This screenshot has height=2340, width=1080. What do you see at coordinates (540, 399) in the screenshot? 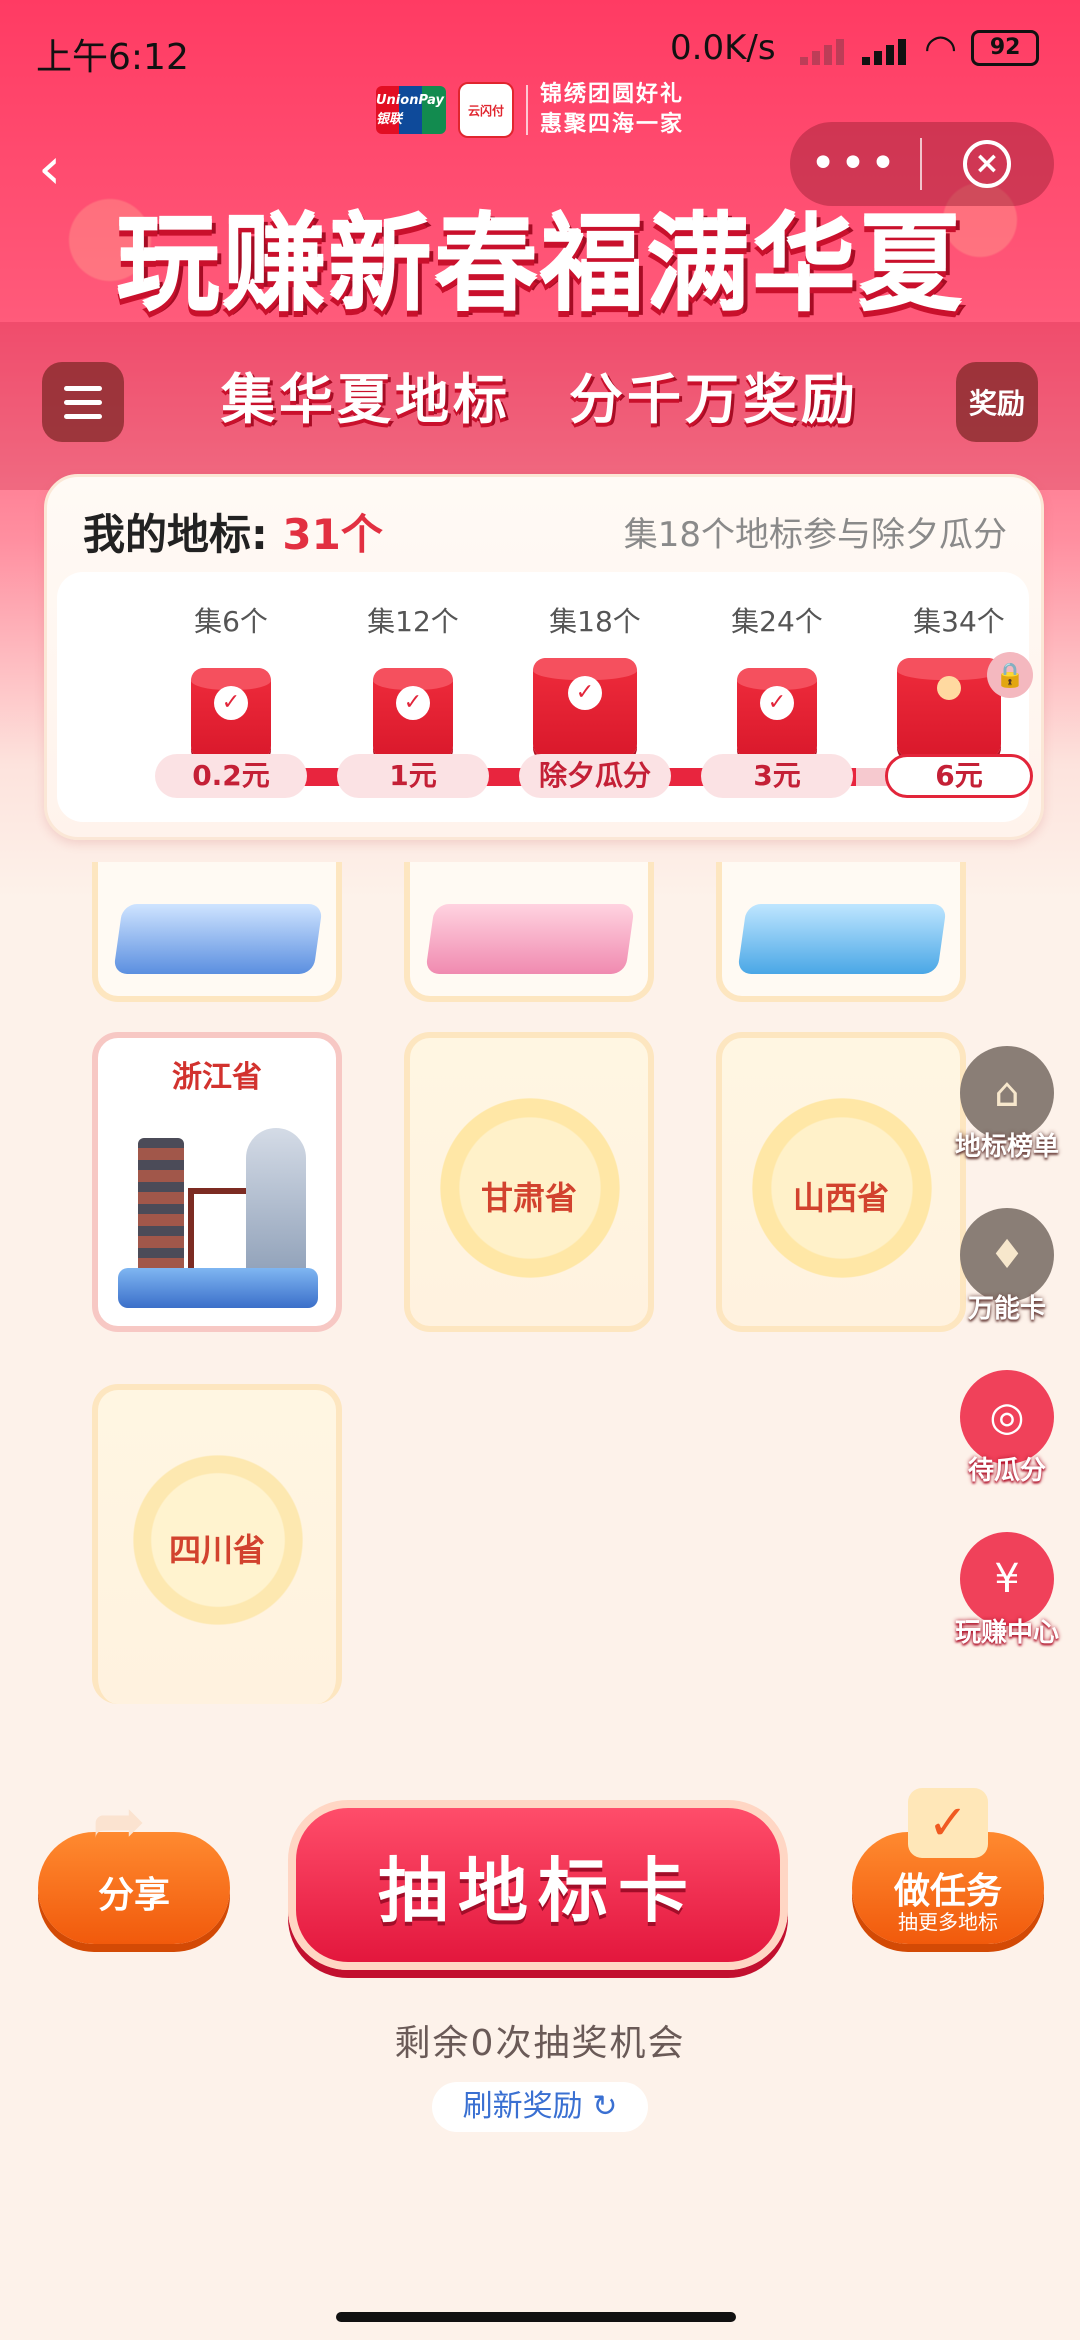
I see `page-subtitle: 集华夏地标 分千万奖励` at bounding box center [540, 399].